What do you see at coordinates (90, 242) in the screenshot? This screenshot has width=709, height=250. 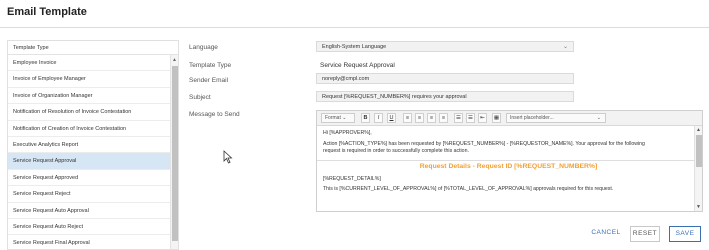 I see `list-item: Service Request Final Approval` at bounding box center [90, 242].